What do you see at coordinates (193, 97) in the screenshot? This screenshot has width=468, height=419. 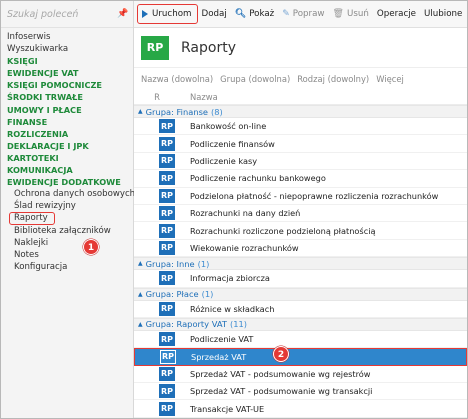 I see `column-name: Nazwa` at bounding box center [193, 97].